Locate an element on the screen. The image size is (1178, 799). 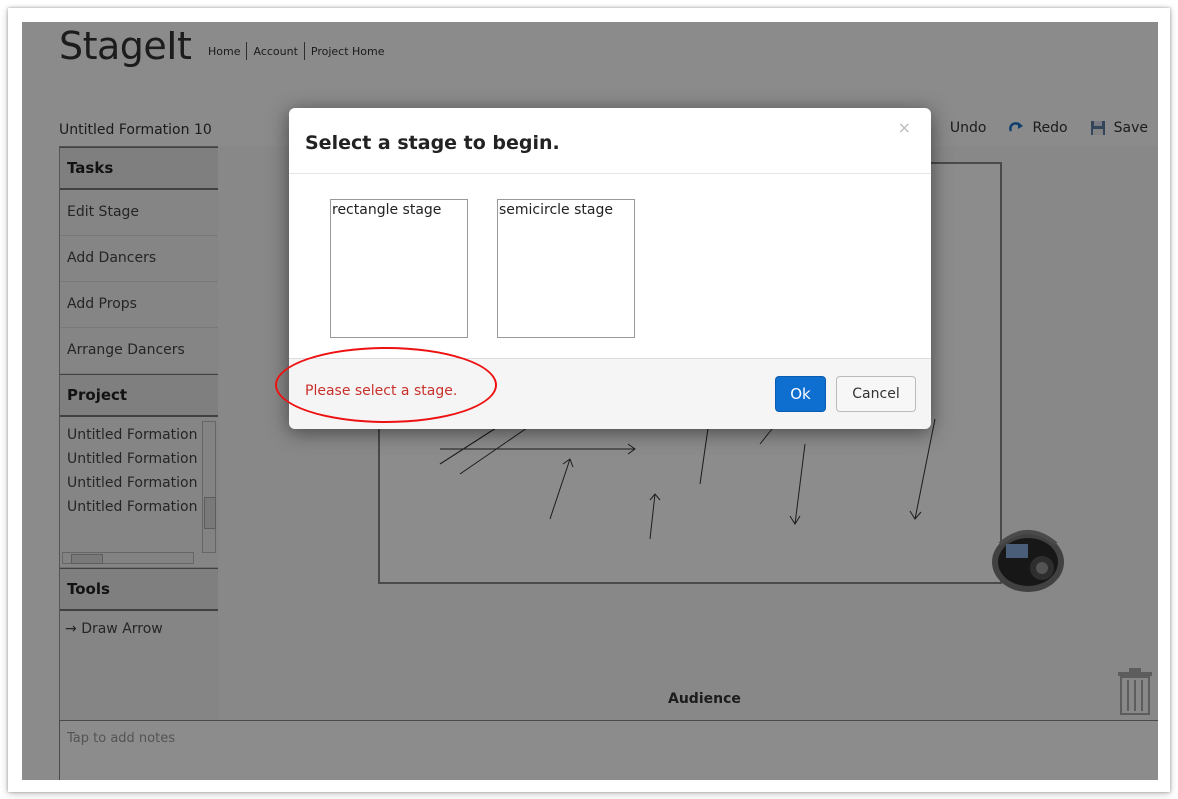
dialog-divider is located at coordinates (610, 173).